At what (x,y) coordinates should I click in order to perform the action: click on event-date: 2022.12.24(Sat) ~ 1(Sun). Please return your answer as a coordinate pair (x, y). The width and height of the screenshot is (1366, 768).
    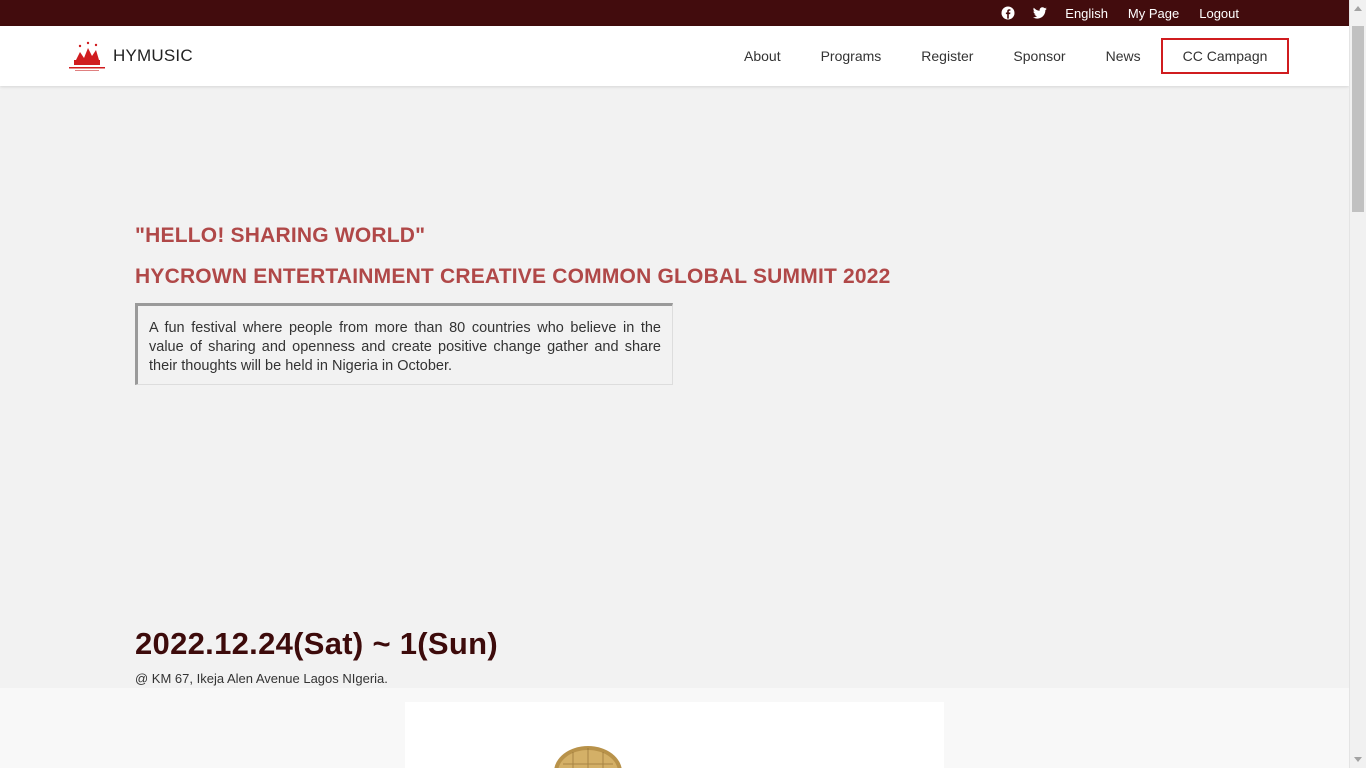
    Looking at the image, I should click on (317, 643).